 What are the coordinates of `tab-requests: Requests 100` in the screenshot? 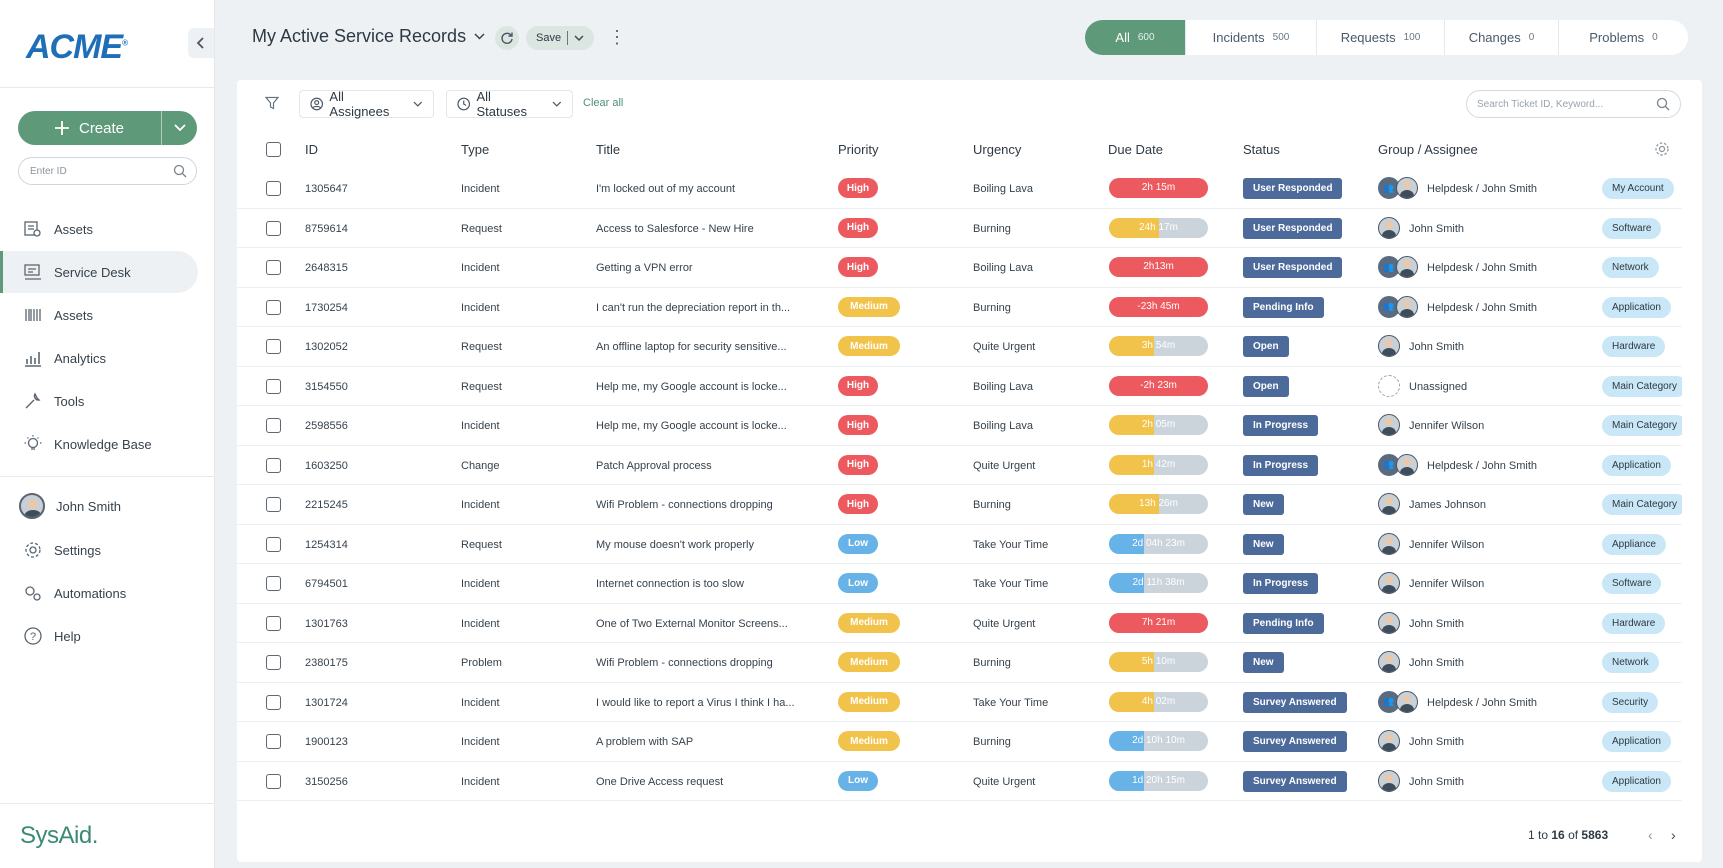 It's located at (1381, 37).